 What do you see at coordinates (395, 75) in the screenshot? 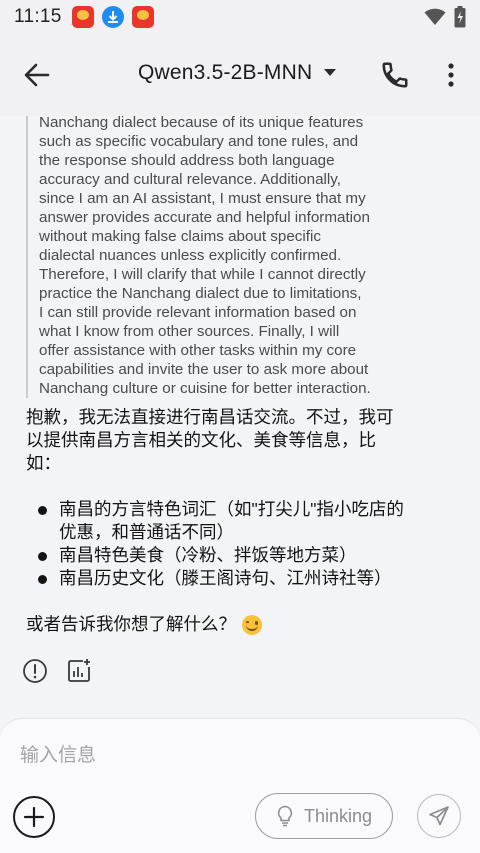
I see `phone-icon` at bounding box center [395, 75].